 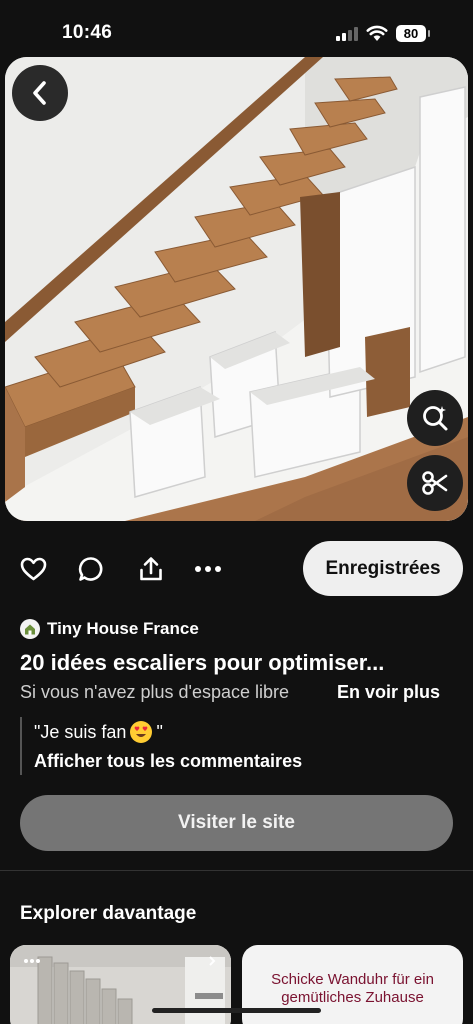 I want to click on share-button, so click(x=151, y=569).